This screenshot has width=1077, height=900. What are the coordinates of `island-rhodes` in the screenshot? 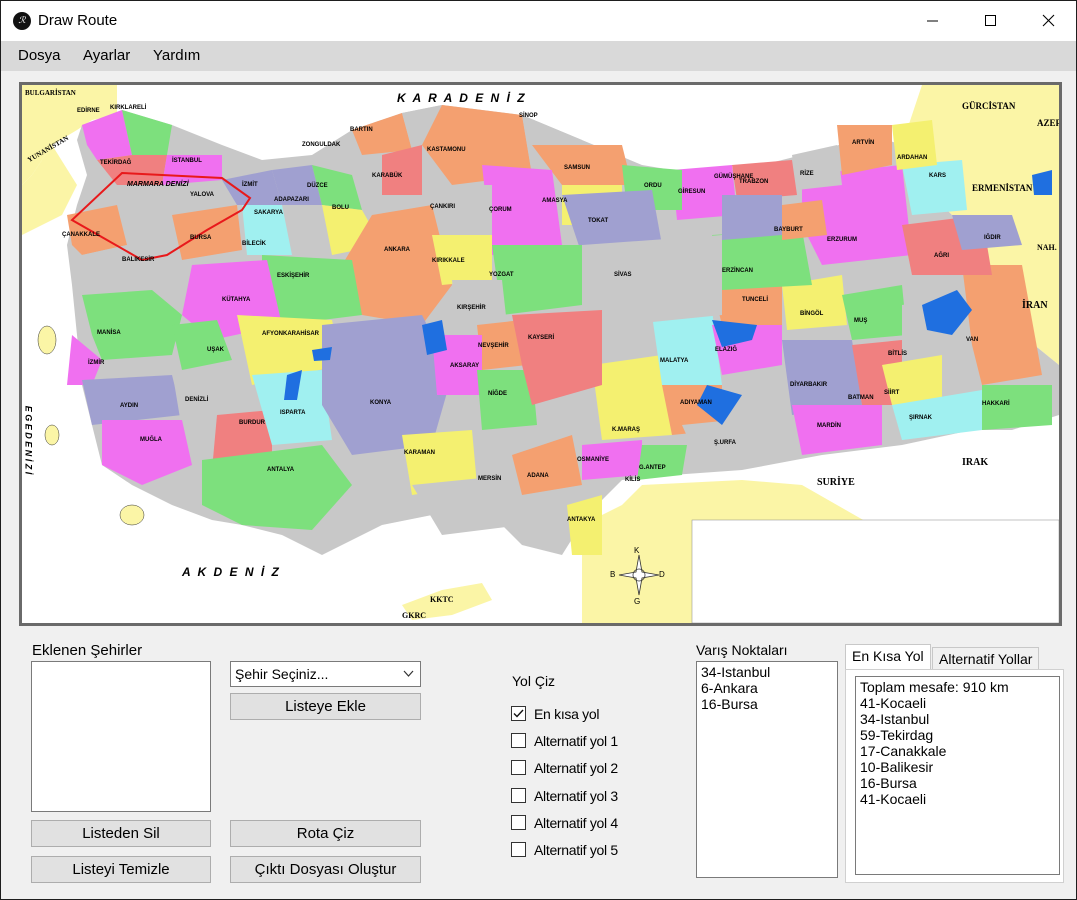 It's located at (132, 515).